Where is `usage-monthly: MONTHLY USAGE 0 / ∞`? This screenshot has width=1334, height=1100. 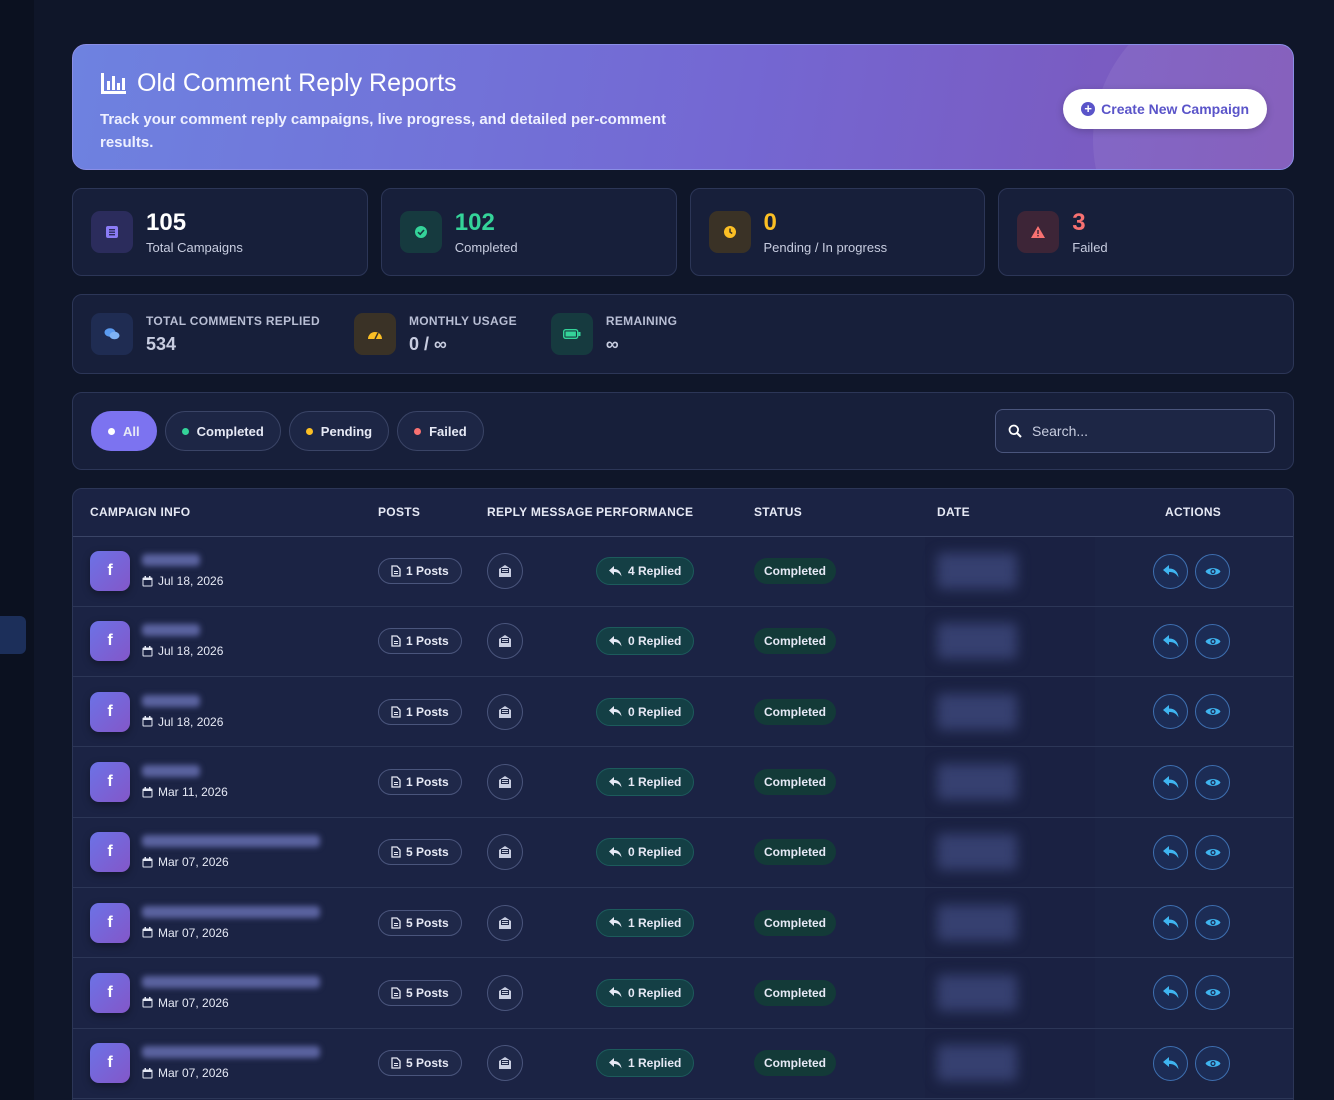 usage-monthly: MONTHLY USAGE 0 / ∞ is located at coordinates (435, 334).